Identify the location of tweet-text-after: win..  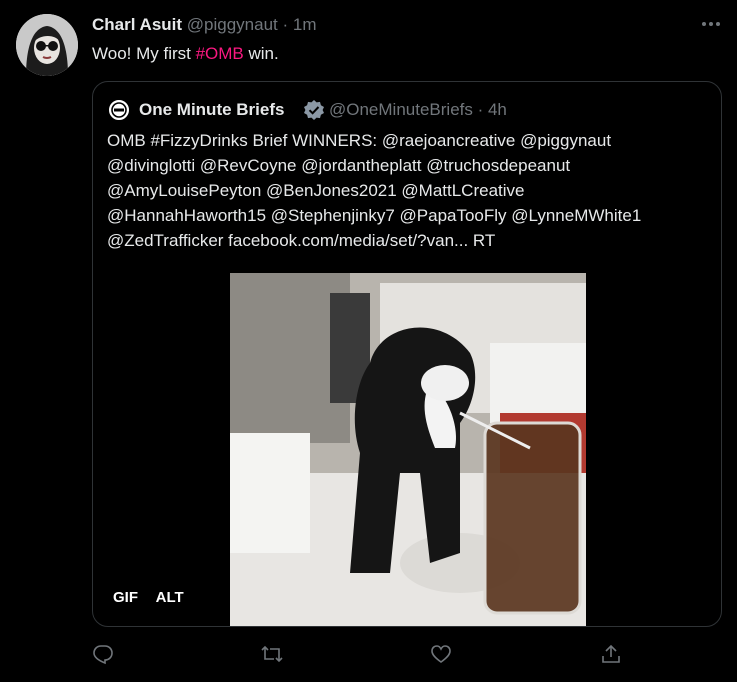
(261, 53).